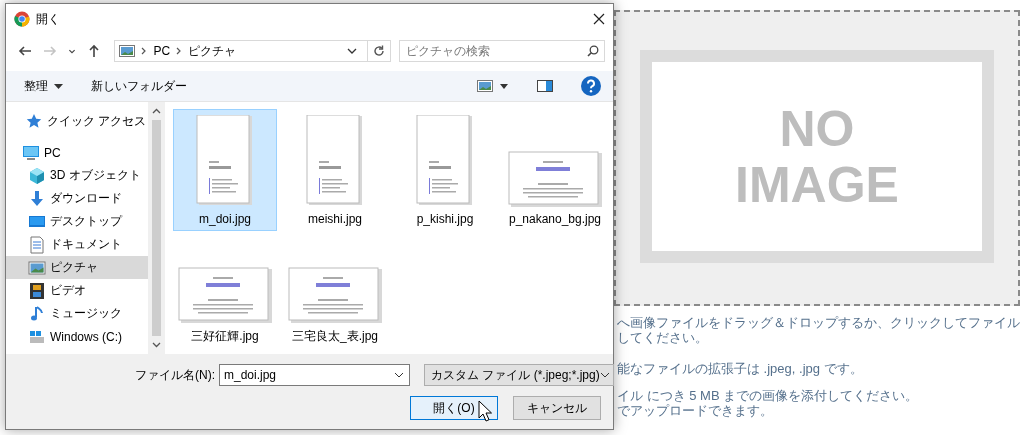 The image size is (1024, 435). I want to click on new-folder-button: 新しいフォルダー, so click(139, 86).